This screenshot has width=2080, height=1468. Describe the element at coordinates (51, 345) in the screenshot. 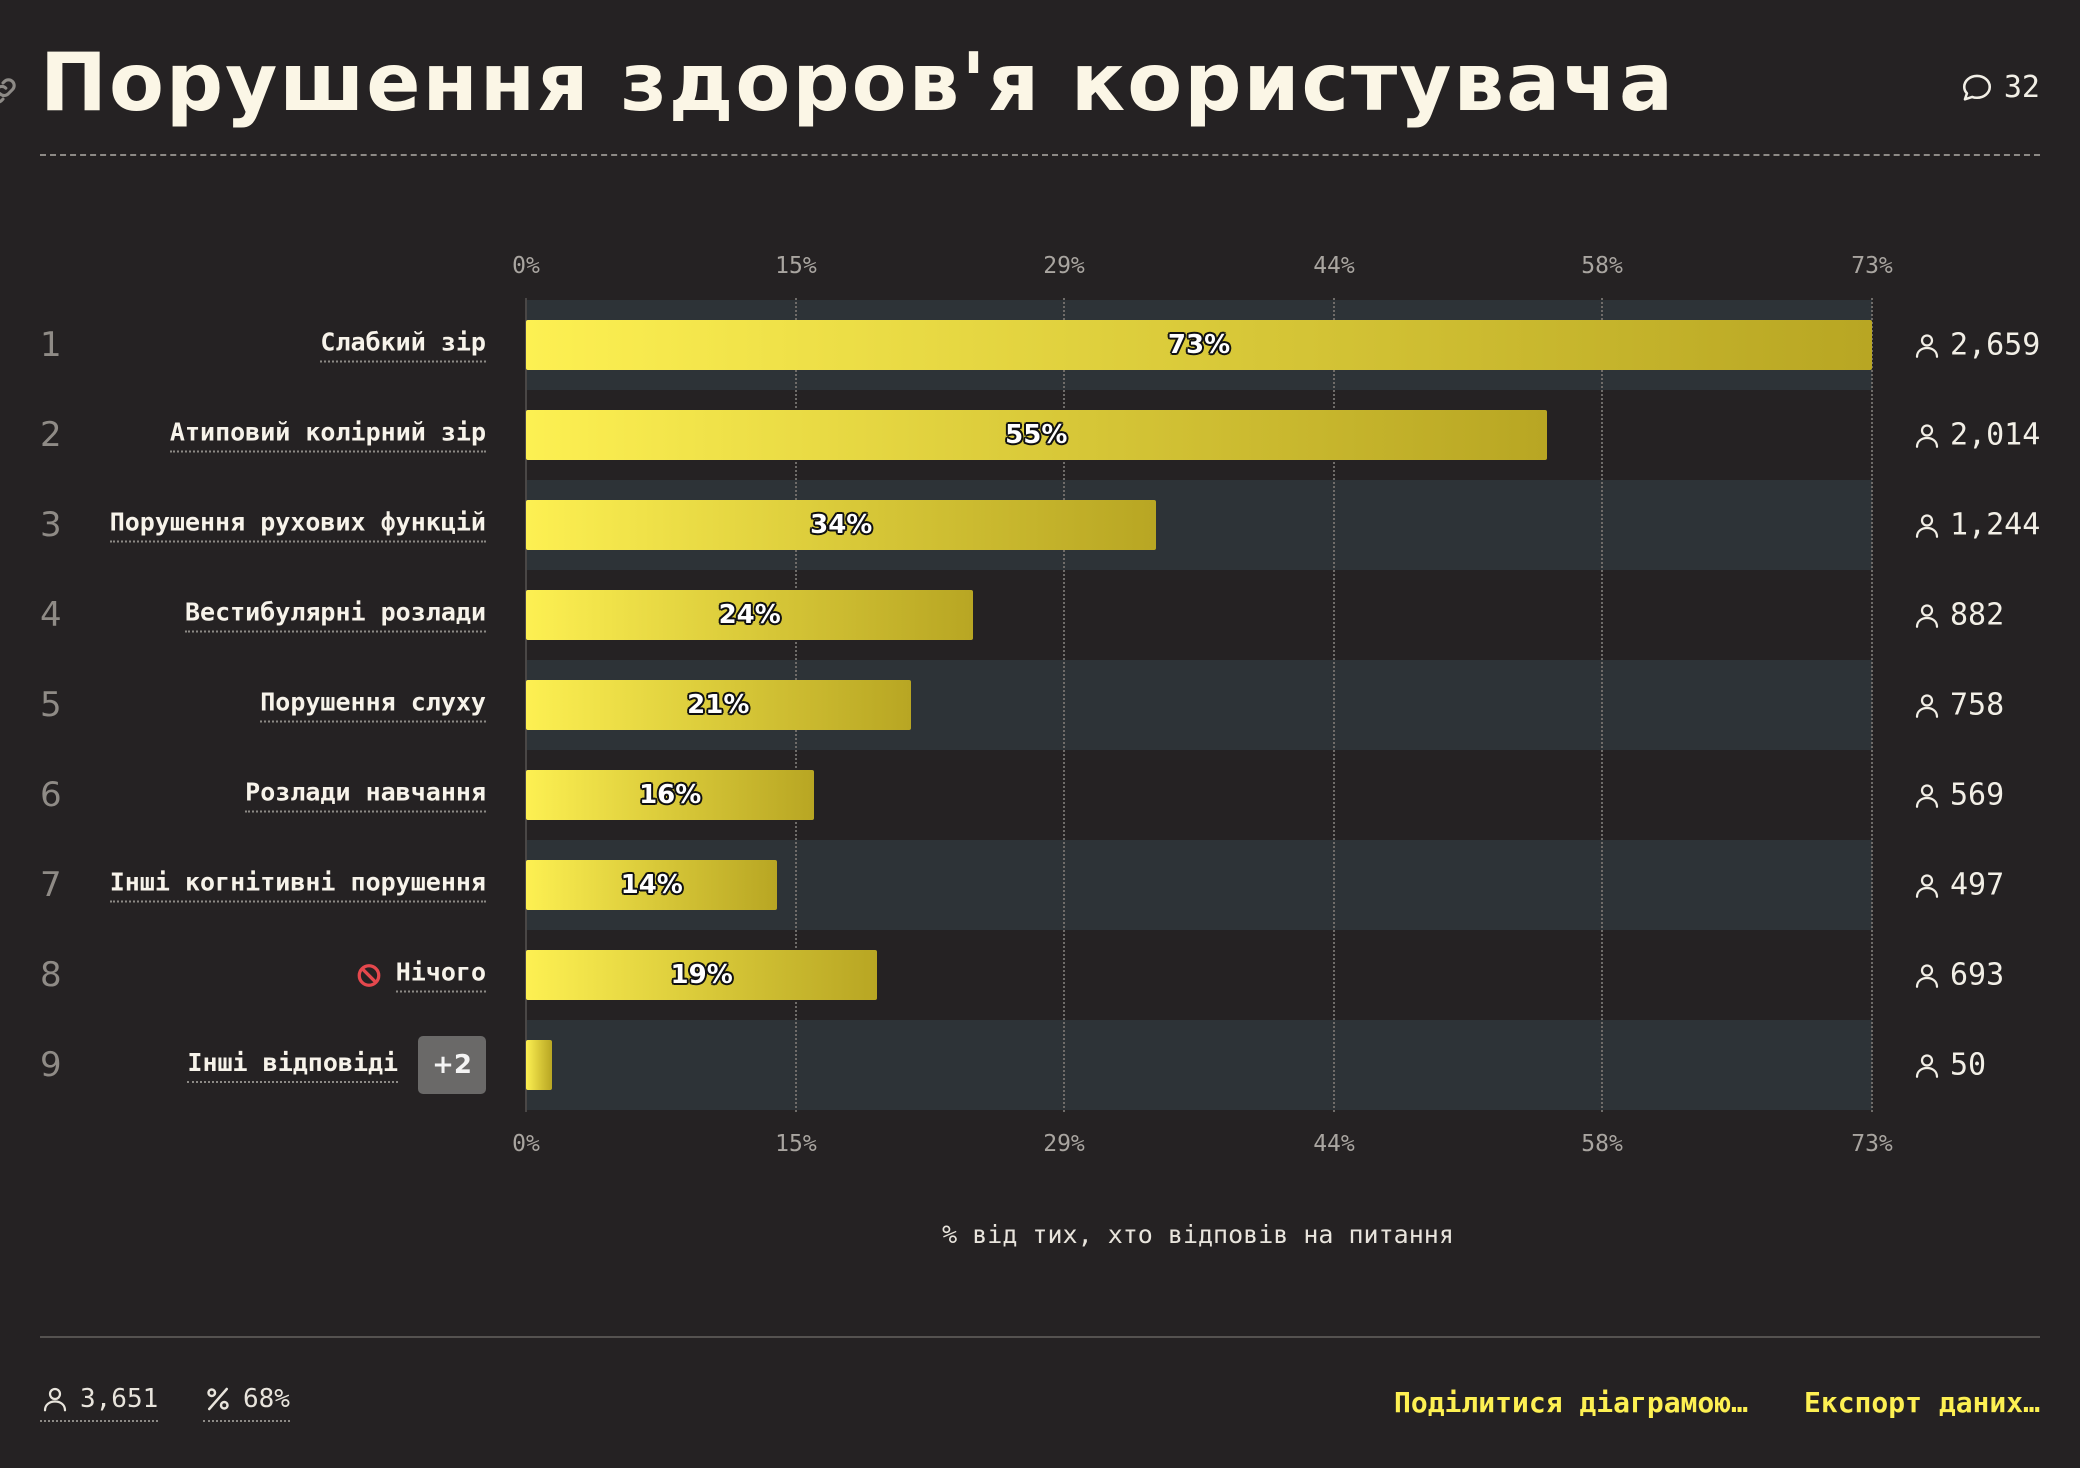

I see `row-rank: 1` at that location.